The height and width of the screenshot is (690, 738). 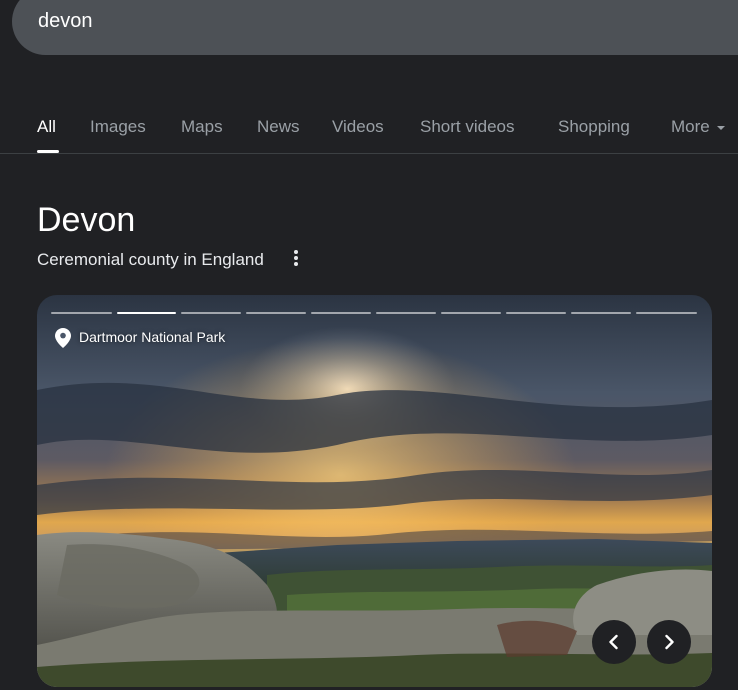 I want to click on search-bar: devon, so click(x=375, y=27).